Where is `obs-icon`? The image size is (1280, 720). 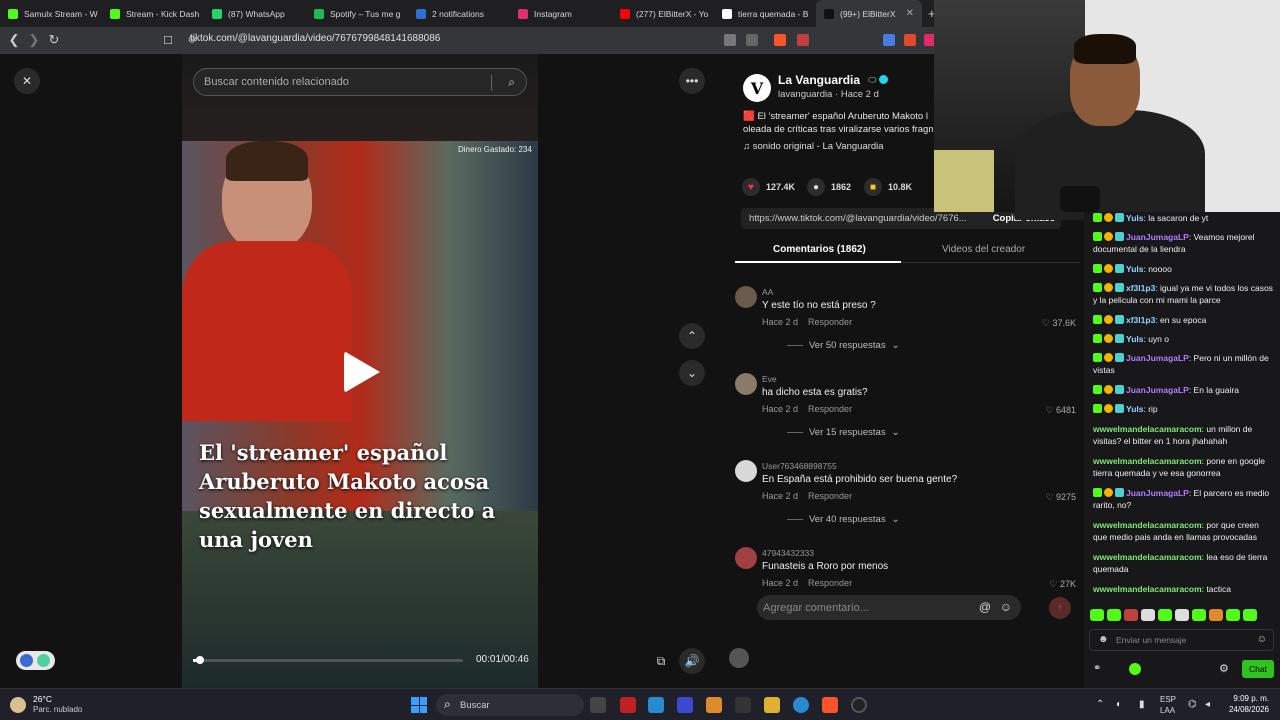 obs-icon is located at coordinates (859, 705).